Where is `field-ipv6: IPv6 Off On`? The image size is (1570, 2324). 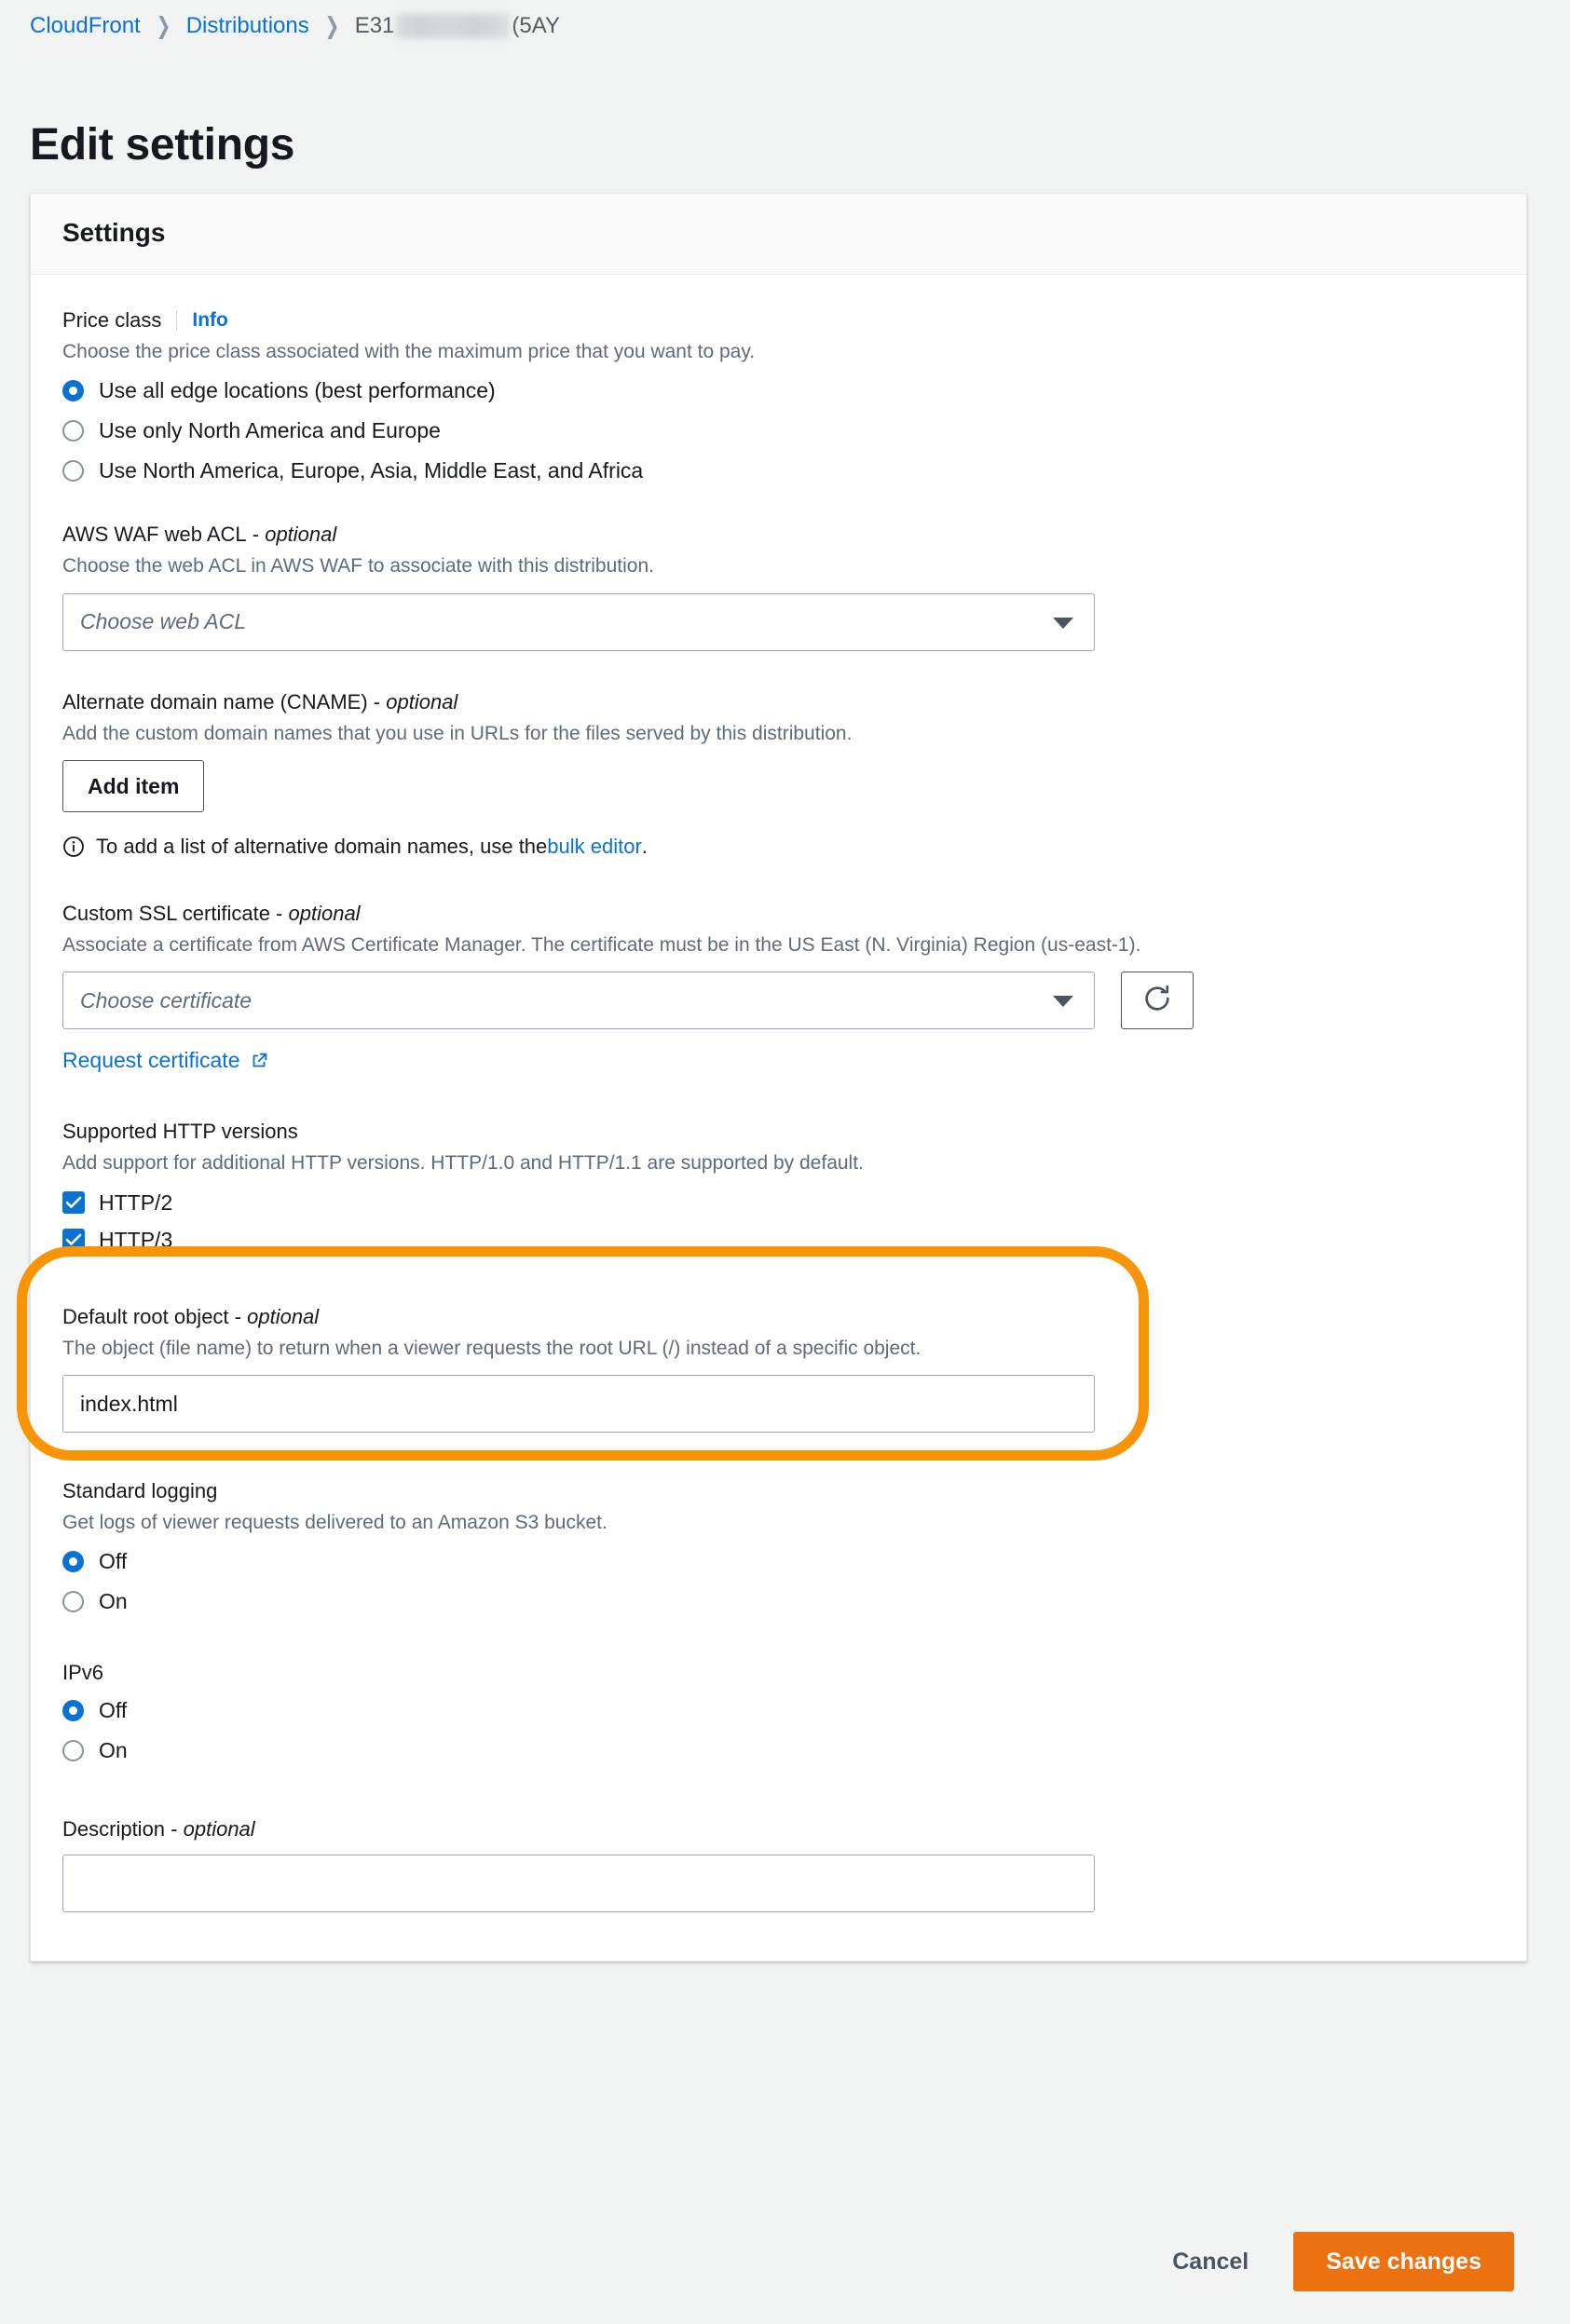 field-ipv6: IPv6 Off On is located at coordinates (778, 1712).